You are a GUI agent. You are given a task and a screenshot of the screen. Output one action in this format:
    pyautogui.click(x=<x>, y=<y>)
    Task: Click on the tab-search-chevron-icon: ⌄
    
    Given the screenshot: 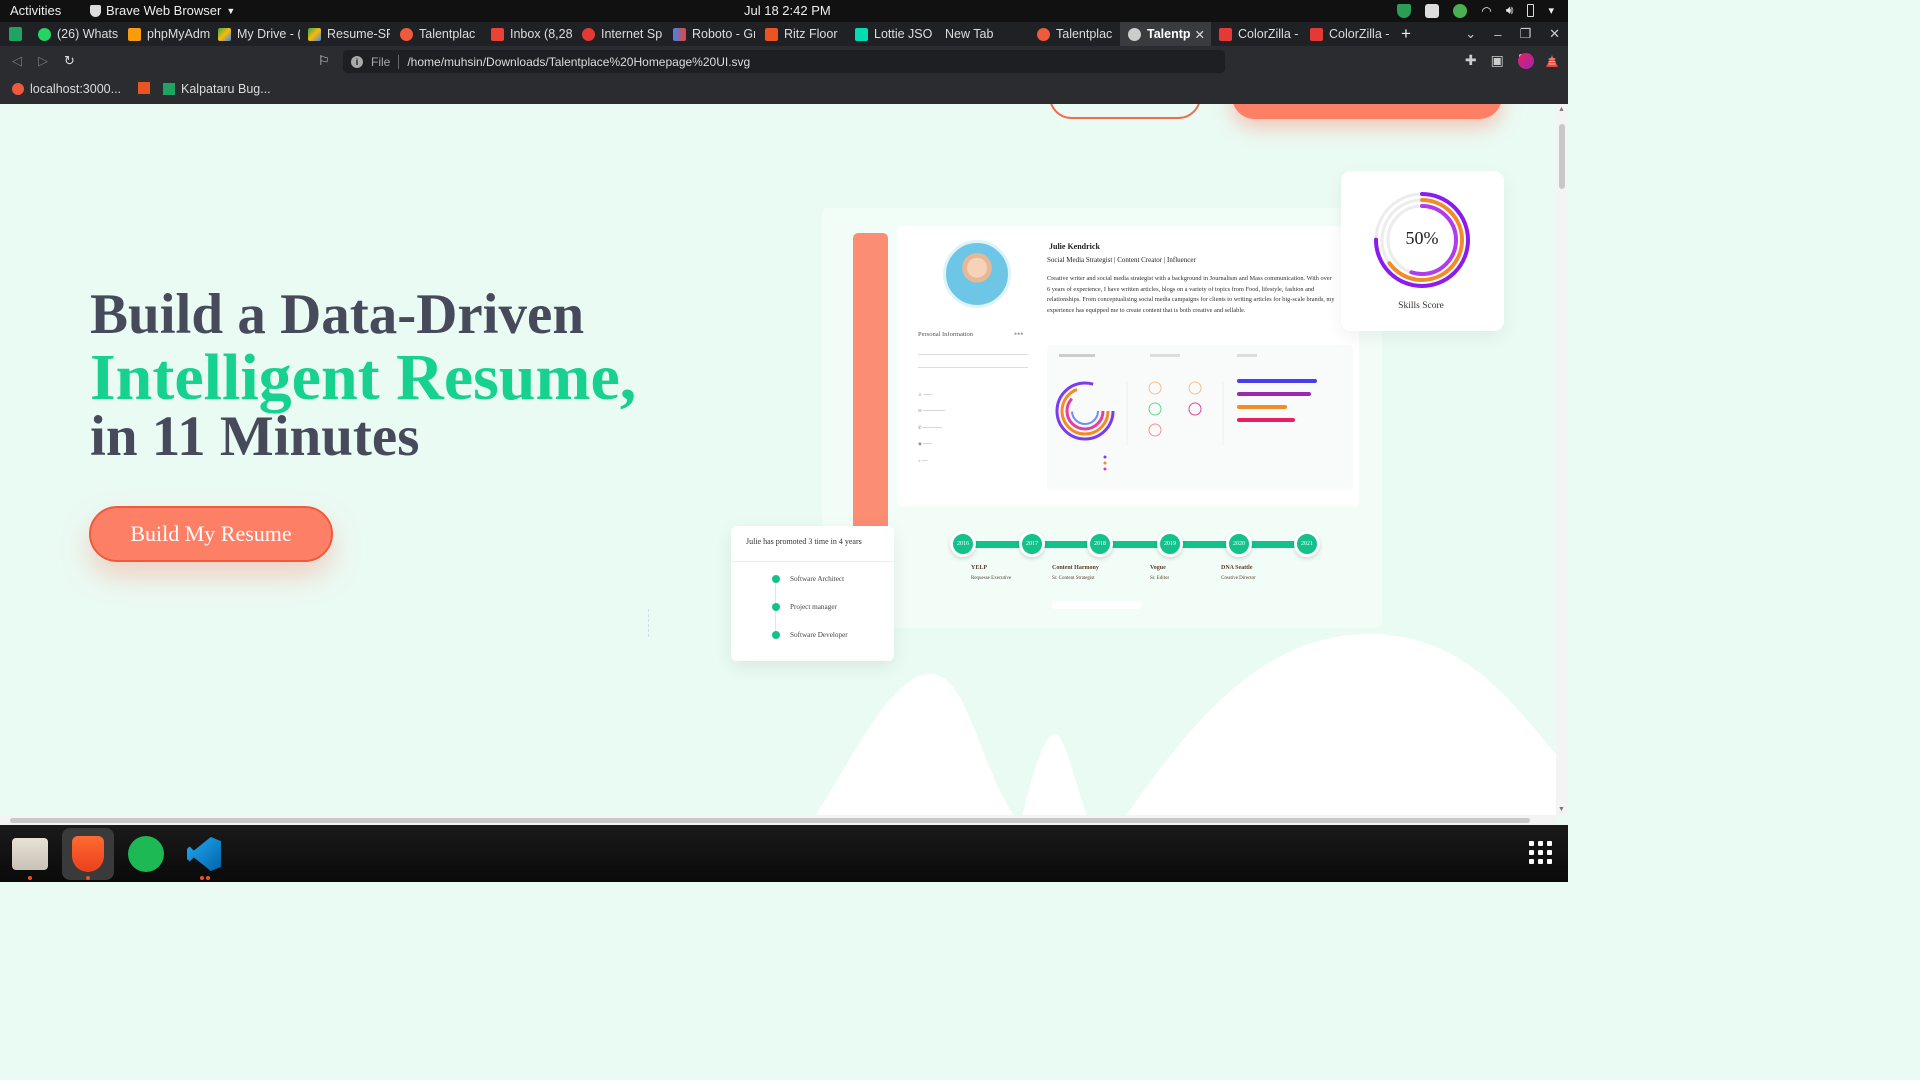 What is the action you would take?
    pyautogui.click(x=1470, y=34)
    